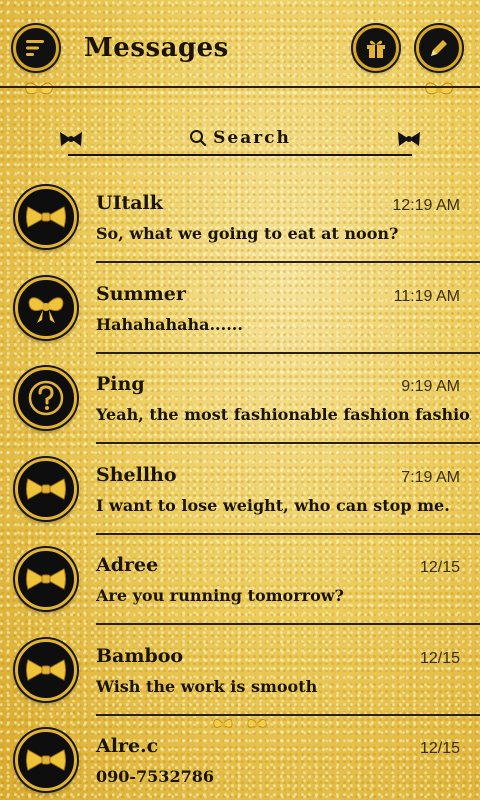 The image size is (480, 800). I want to click on message-preview: Wish the work is smooth, so click(207, 686).